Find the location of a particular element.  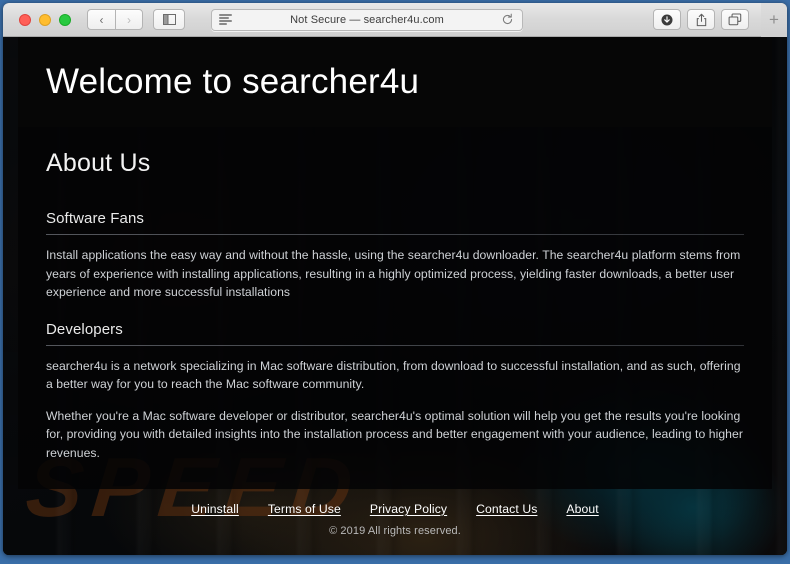

section-title: Software Fans is located at coordinates (95, 218).